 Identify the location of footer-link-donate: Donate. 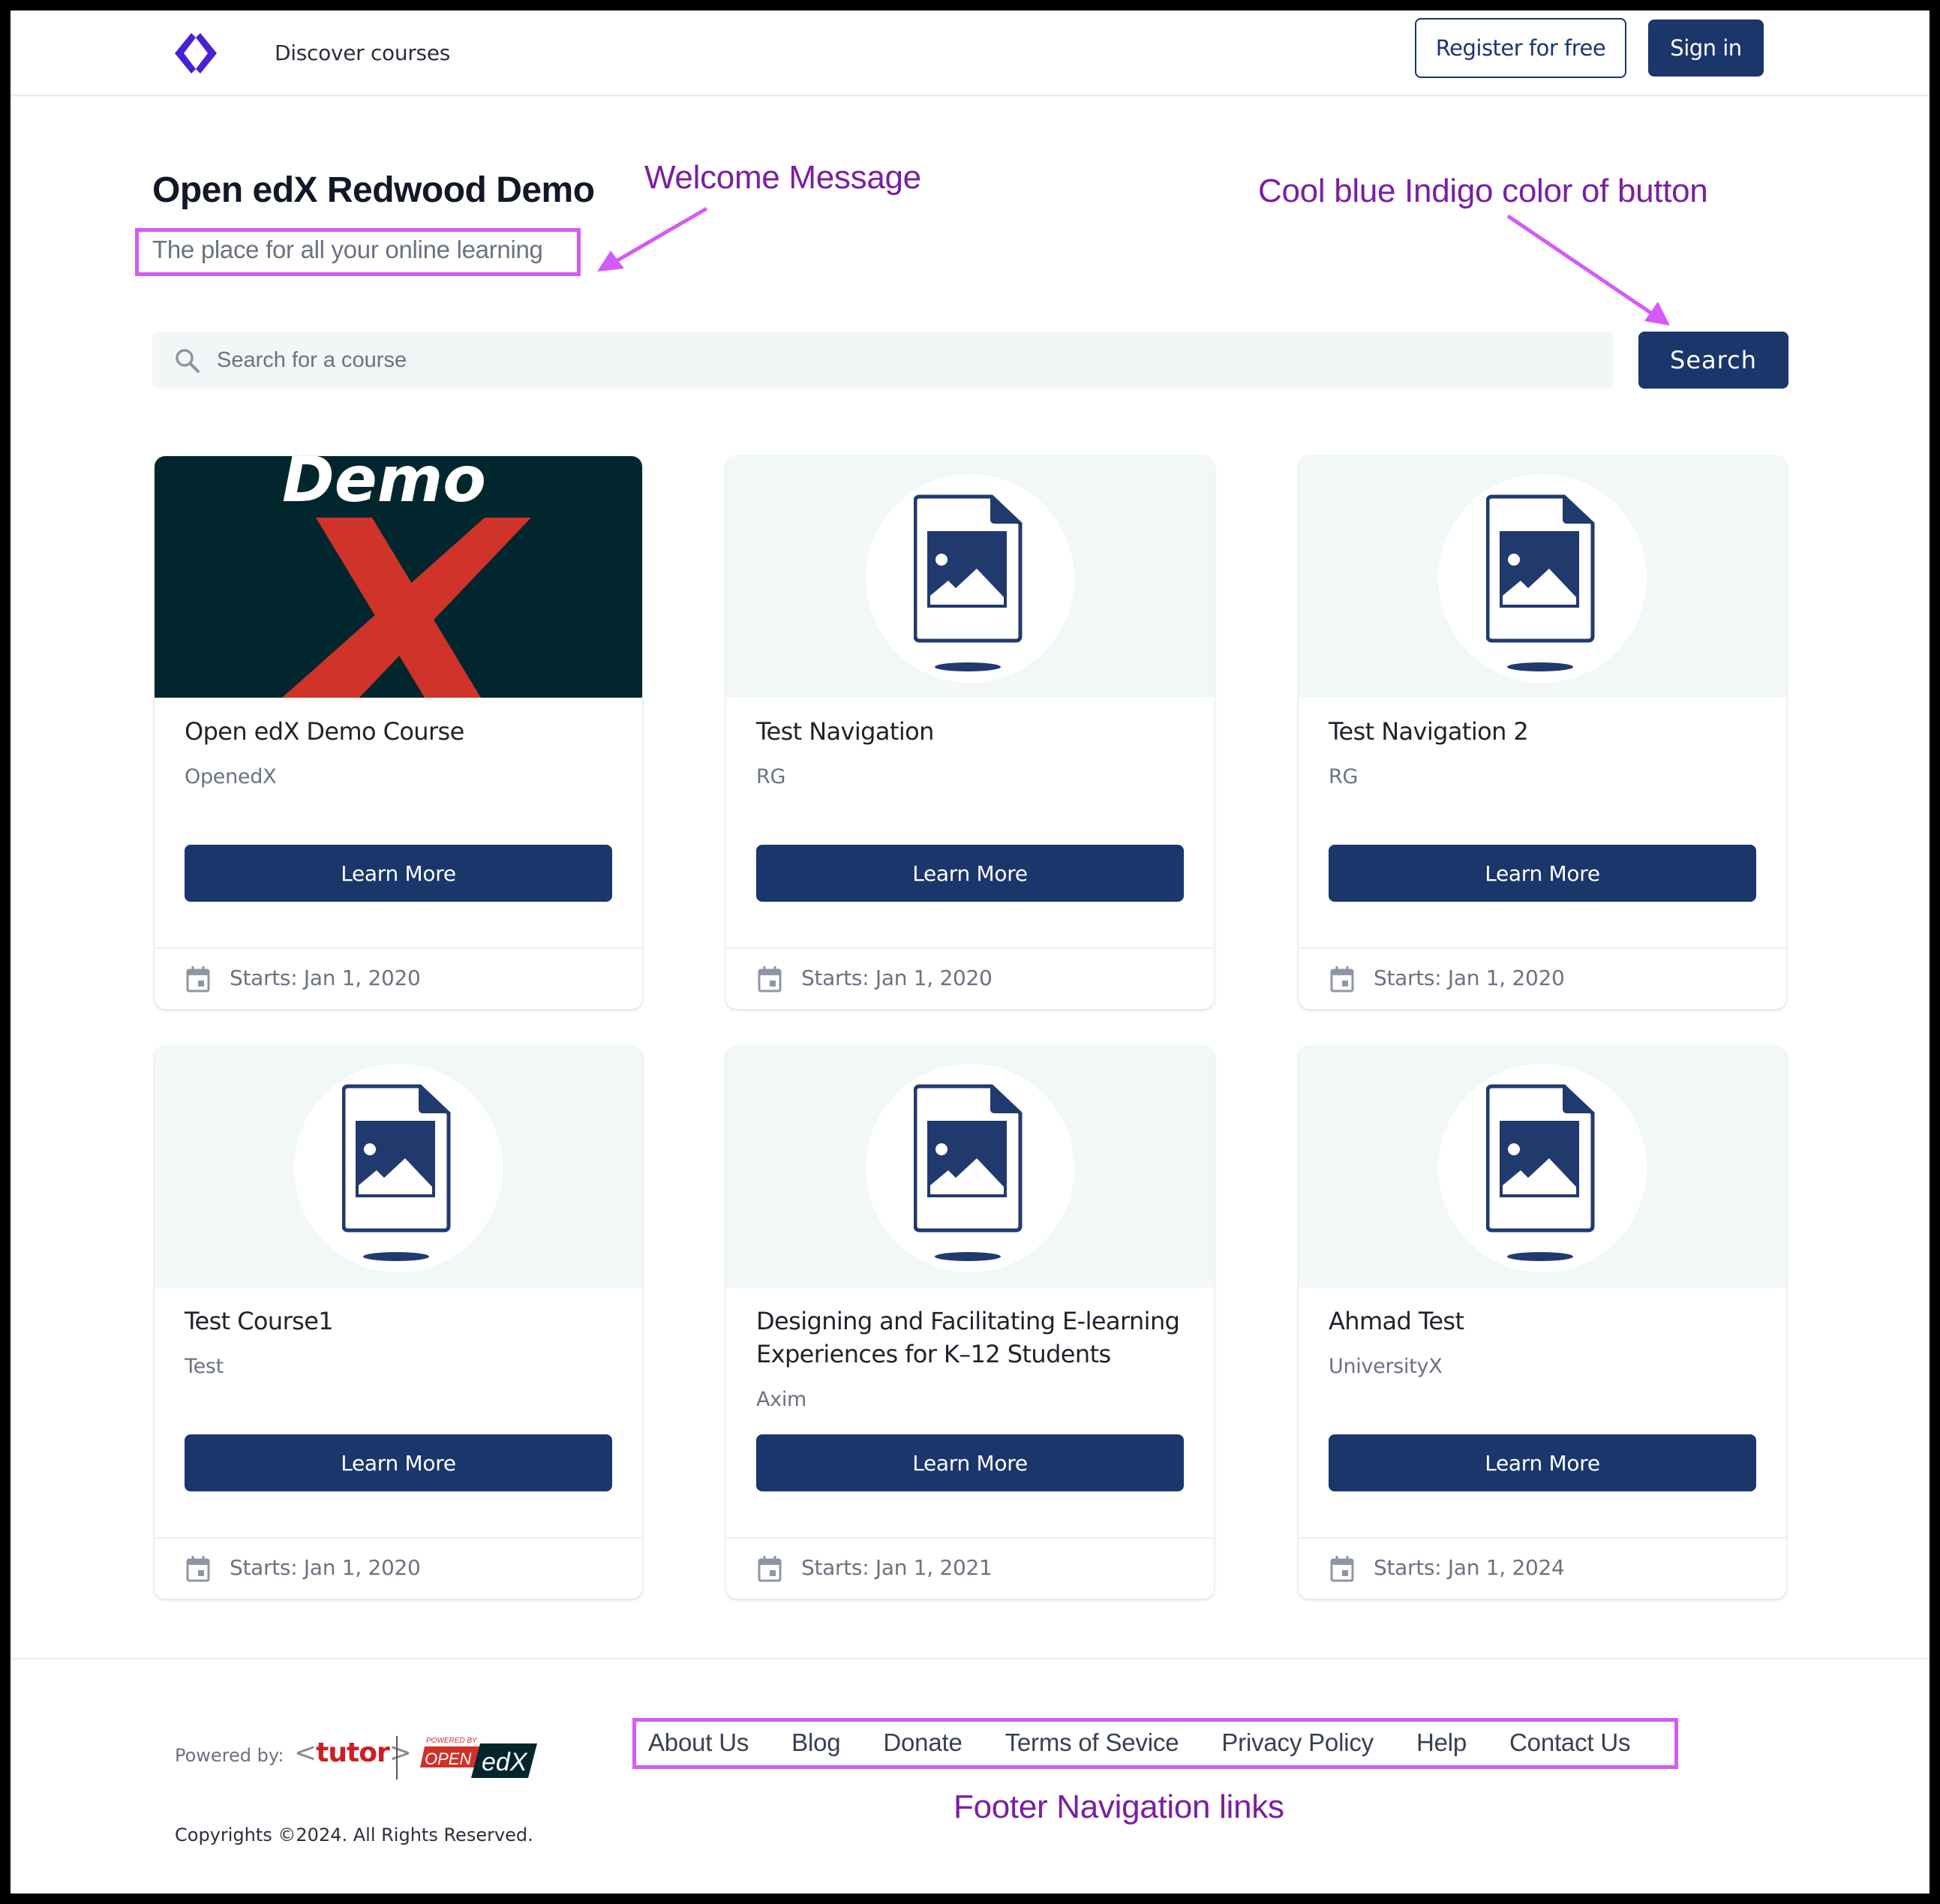
(922, 1742).